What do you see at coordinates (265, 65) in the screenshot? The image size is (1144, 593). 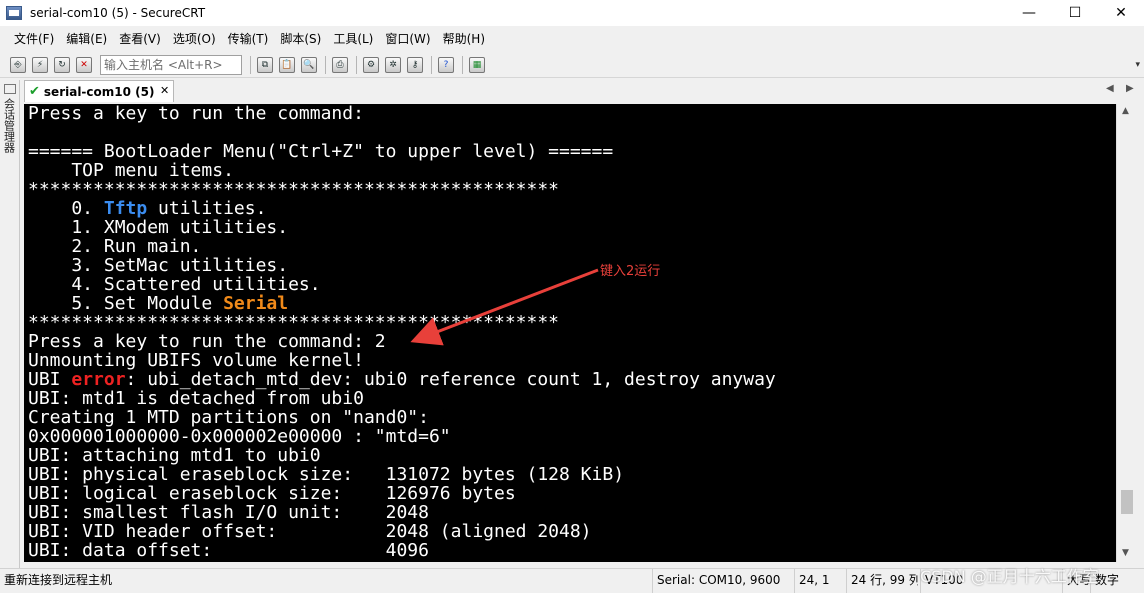 I see `copy-icon: ⧉` at bounding box center [265, 65].